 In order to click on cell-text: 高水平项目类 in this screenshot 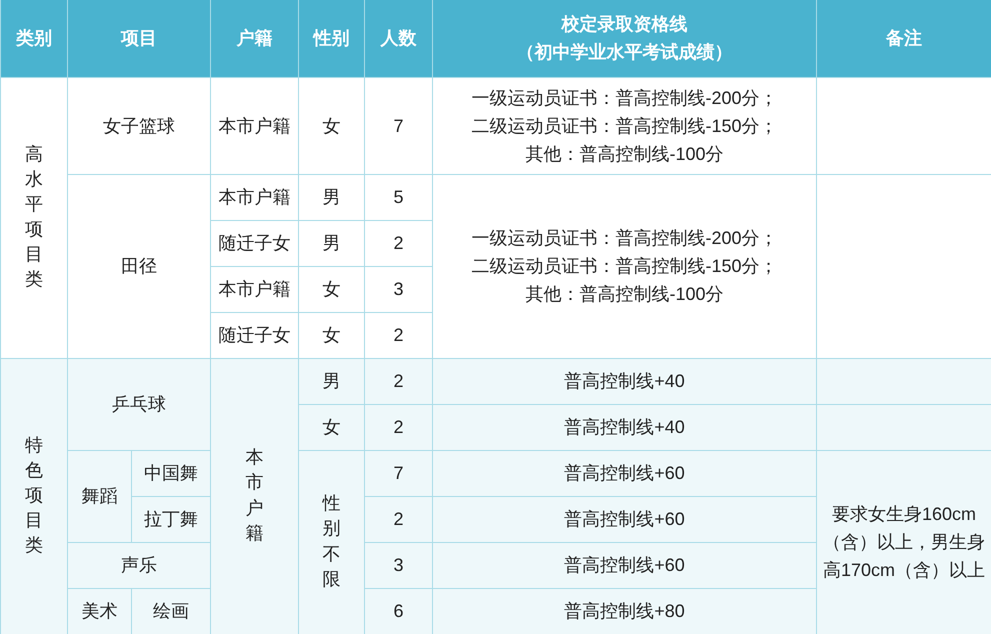, I will do `click(34, 217)`.